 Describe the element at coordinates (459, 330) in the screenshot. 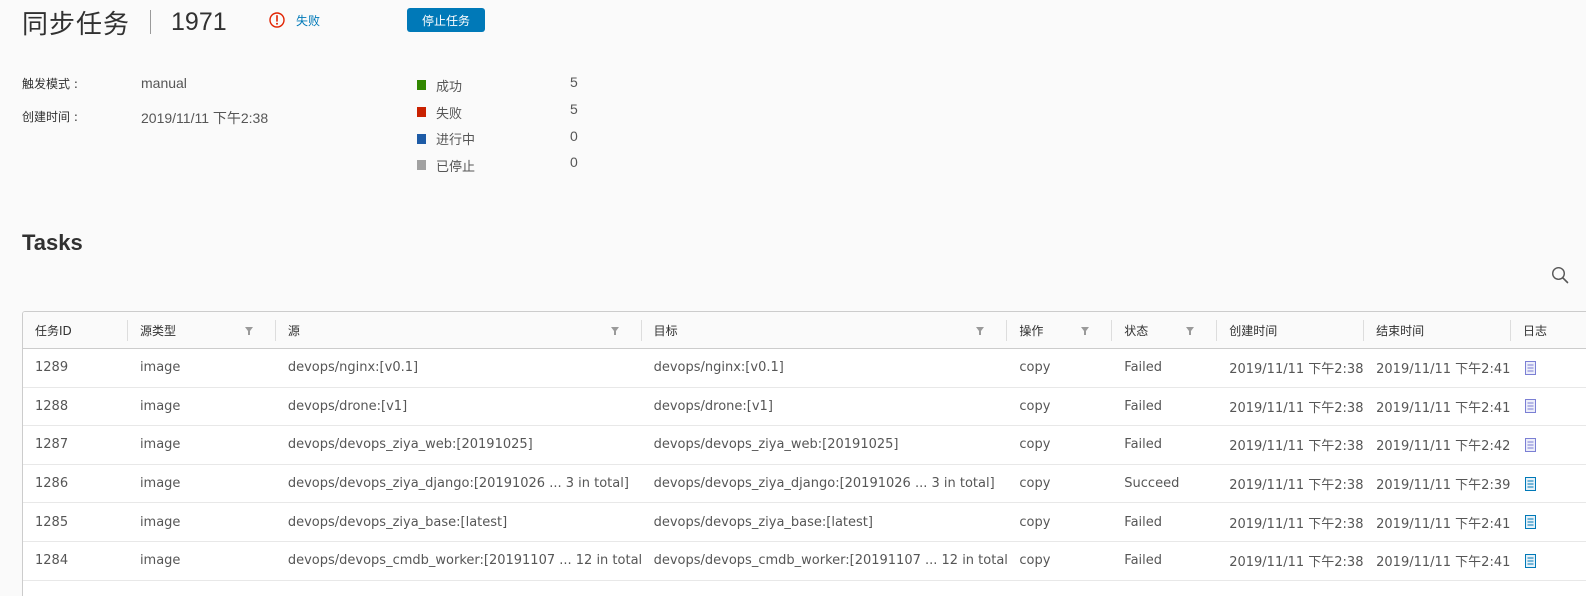

I see `column-header-source: 源` at that location.